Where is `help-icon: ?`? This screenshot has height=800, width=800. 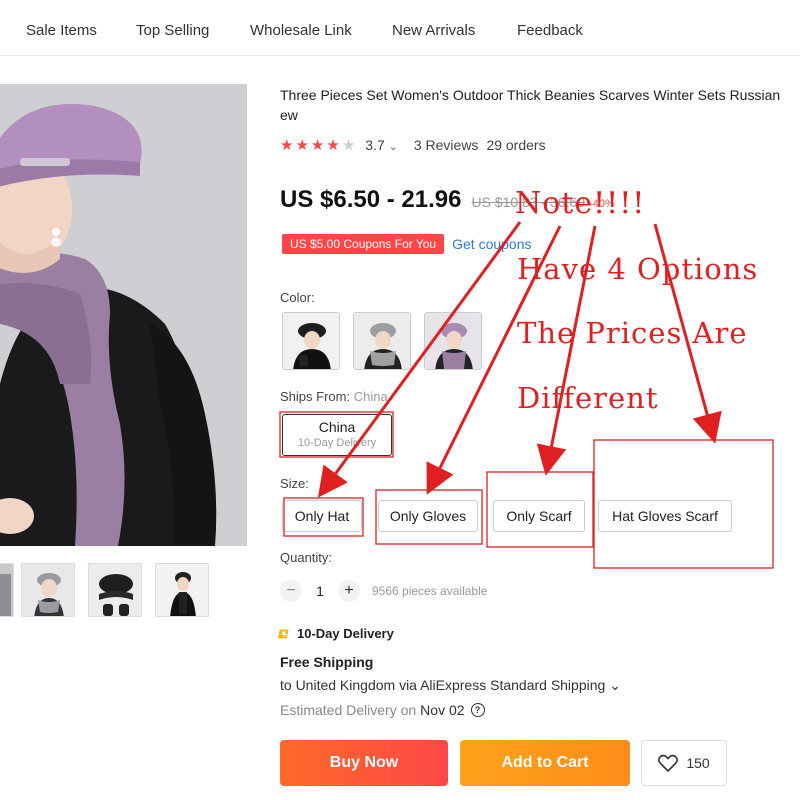
help-icon: ? is located at coordinates (477, 710).